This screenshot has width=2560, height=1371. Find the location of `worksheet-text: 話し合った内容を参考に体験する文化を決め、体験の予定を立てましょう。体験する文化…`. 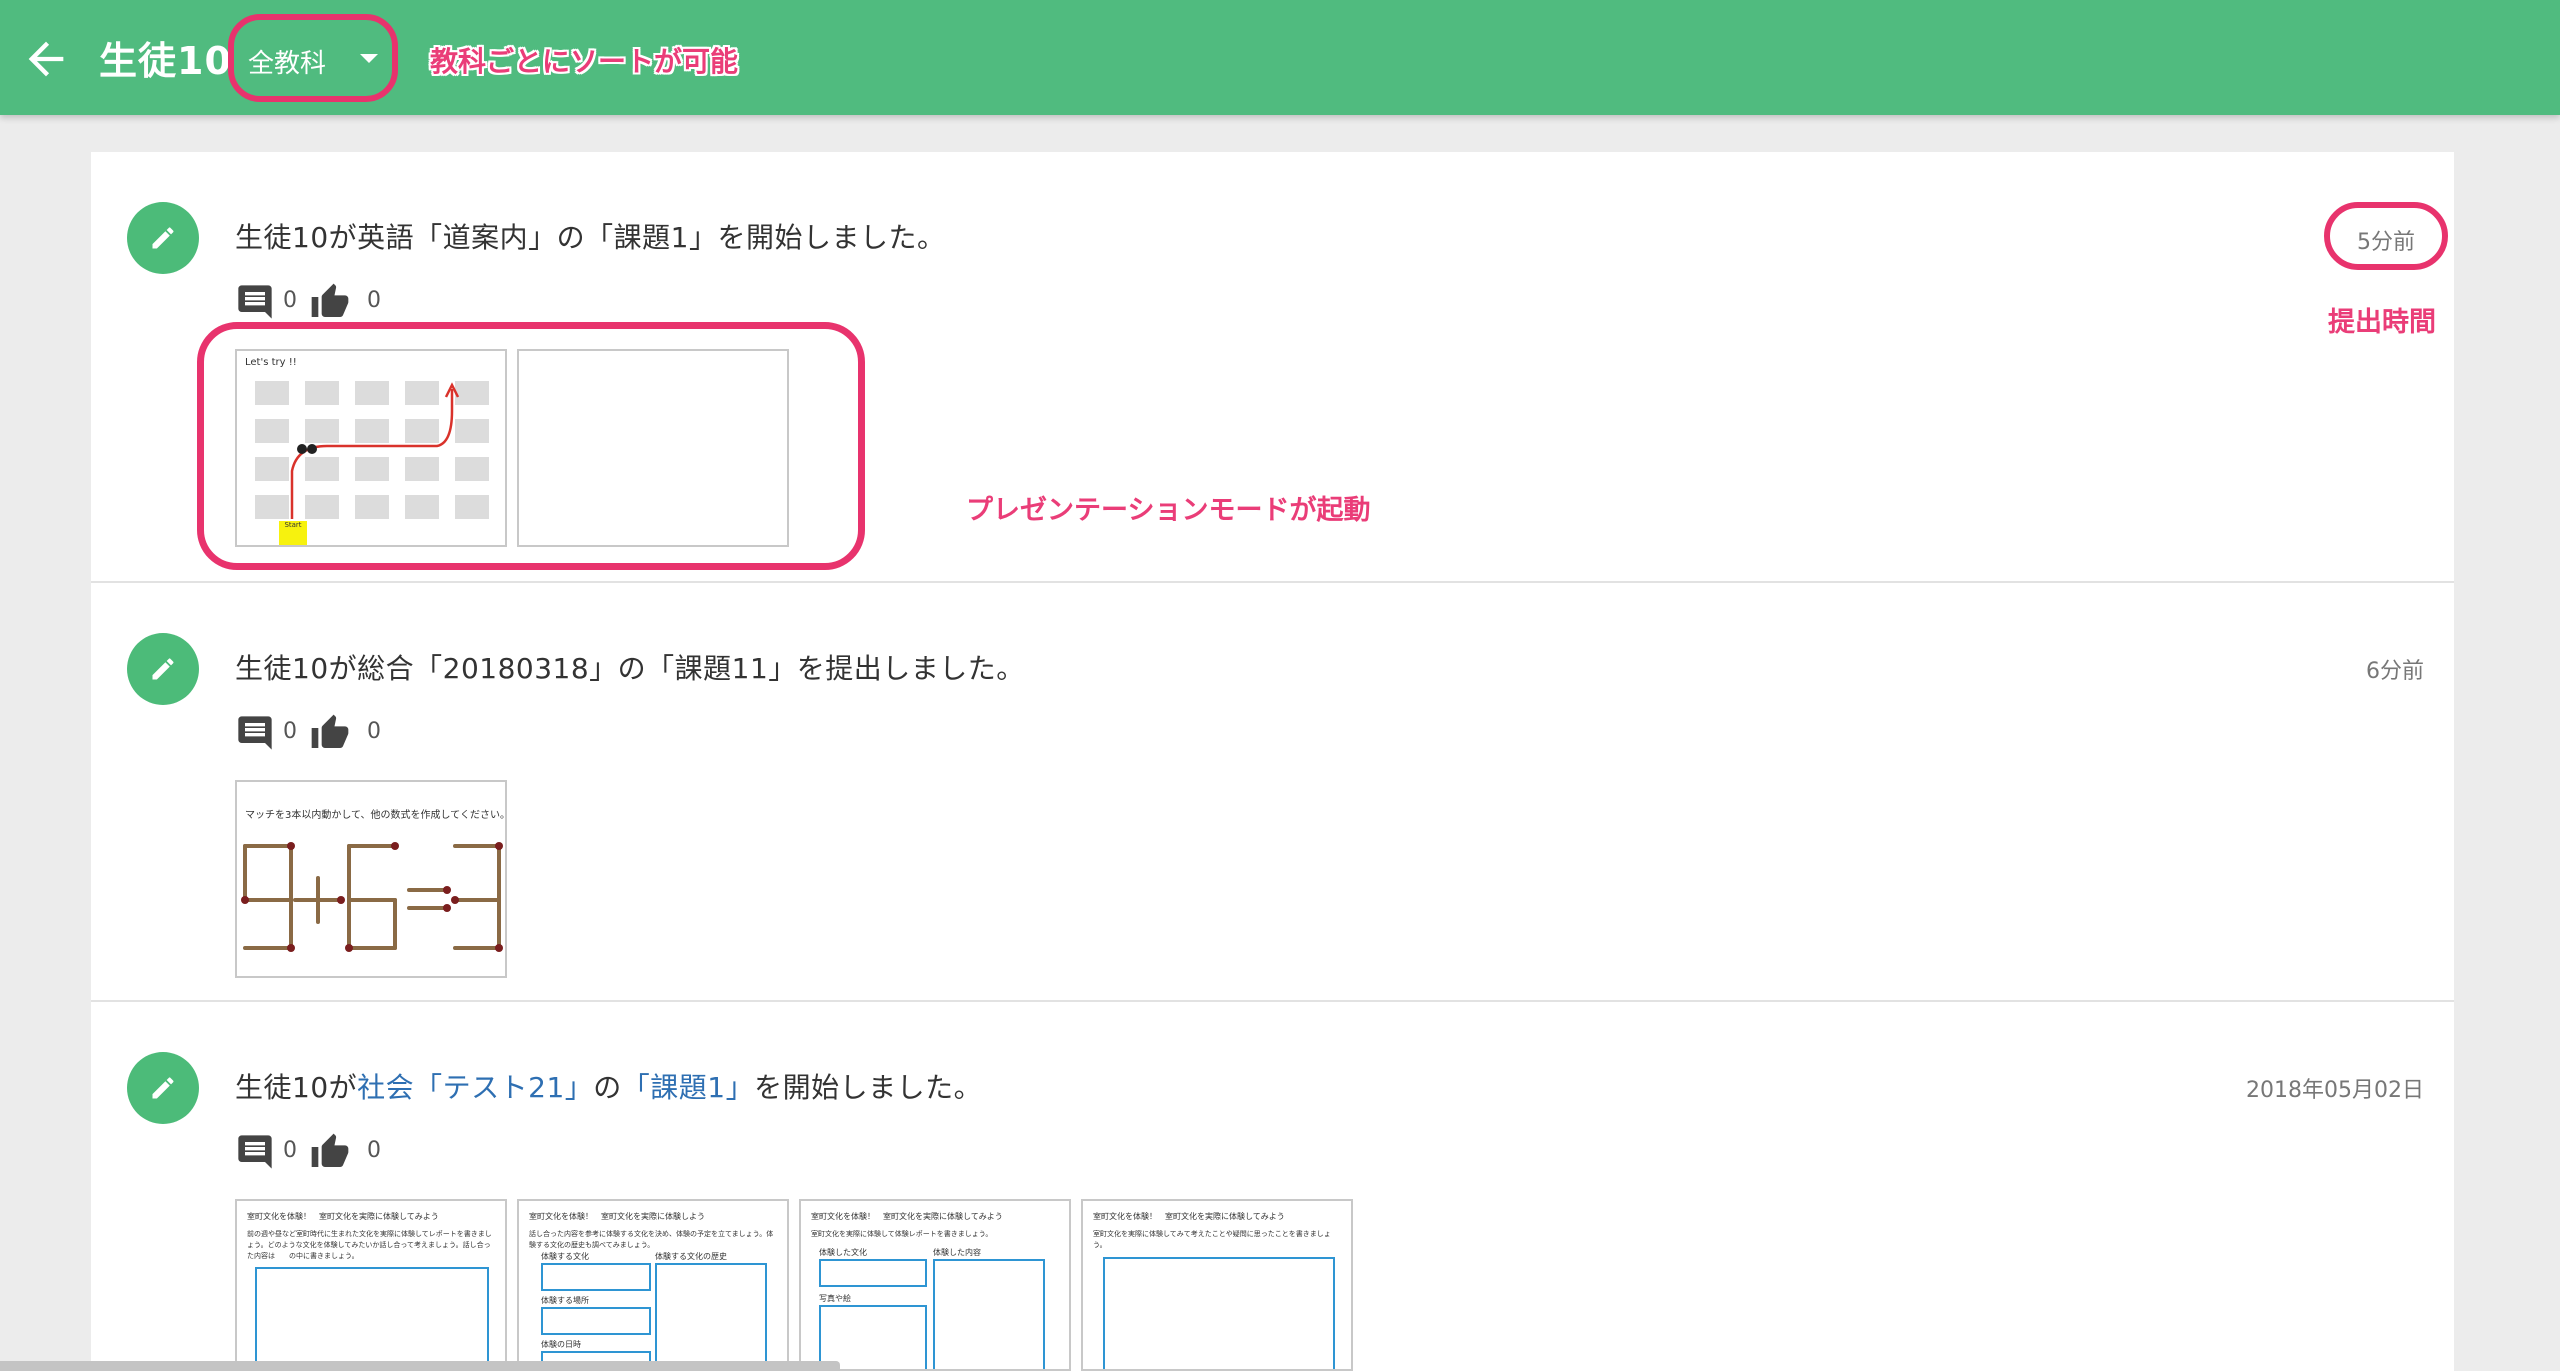

worksheet-text: 話し合った内容を参考に体験する文化を決め、体験の予定を立てましょう。体験する文化… is located at coordinates (651, 1239).